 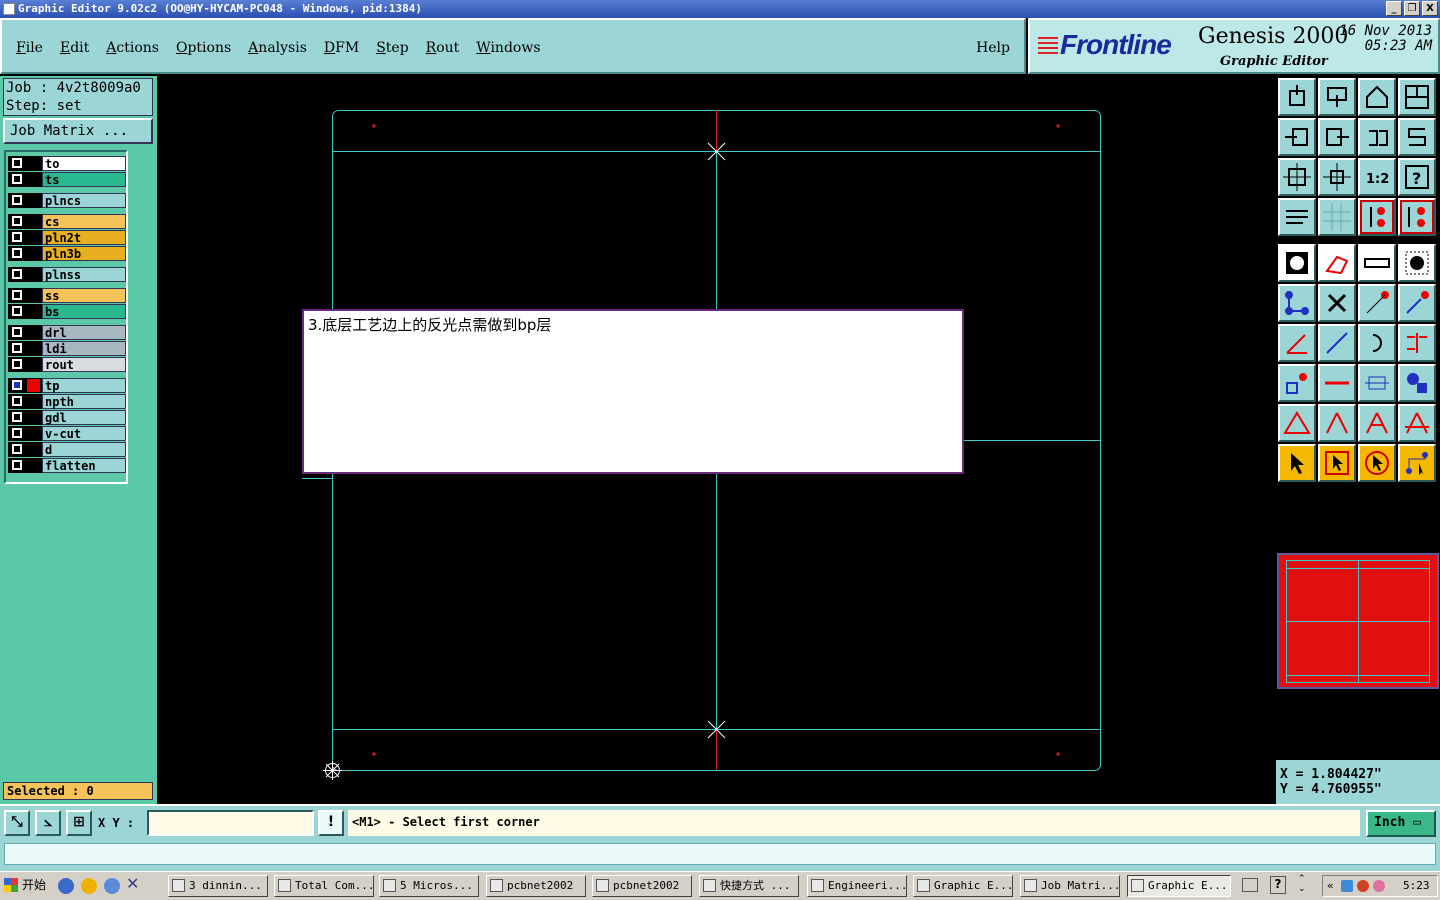 I want to click on menu-edit: Edit, so click(x=74, y=48).